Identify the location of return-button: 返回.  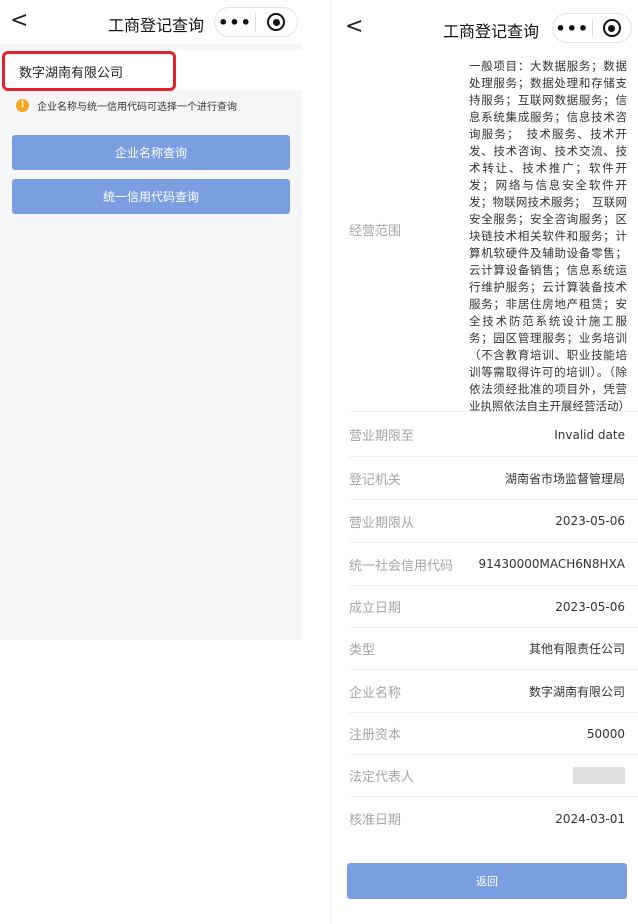
(487, 881).